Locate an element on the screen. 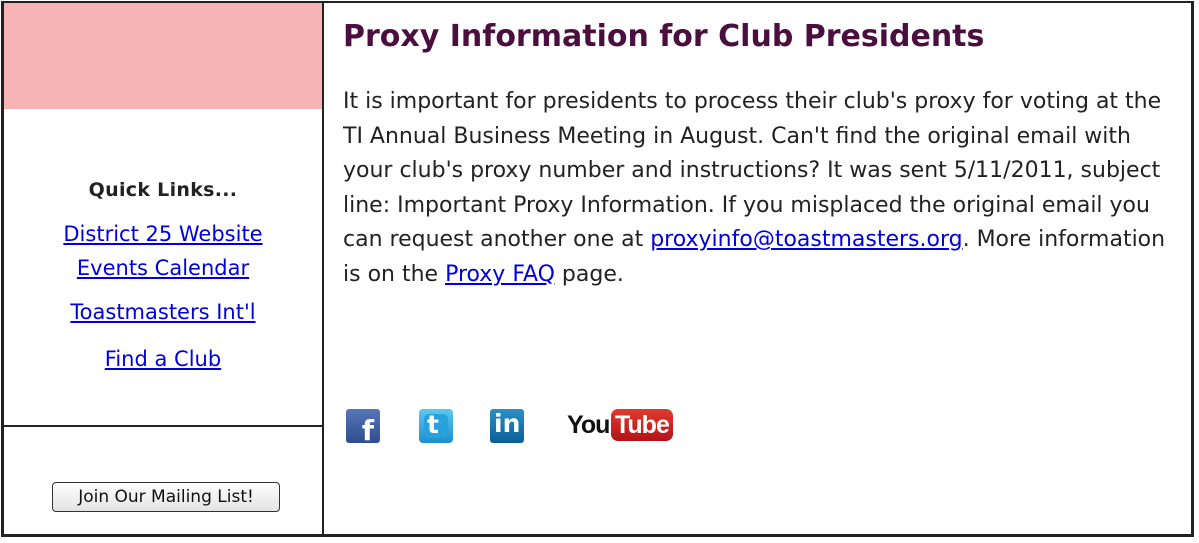 The width and height of the screenshot is (1199, 543). youtube-you-text: You is located at coordinates (588, 425).